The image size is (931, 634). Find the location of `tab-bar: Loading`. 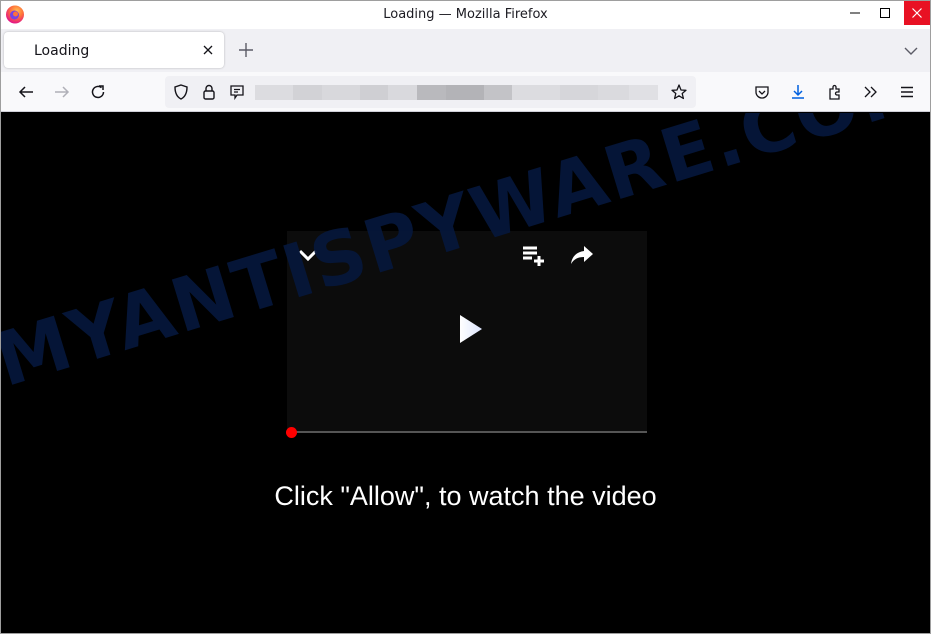

tab-bar: Loading is located at coordinates (465, 50).